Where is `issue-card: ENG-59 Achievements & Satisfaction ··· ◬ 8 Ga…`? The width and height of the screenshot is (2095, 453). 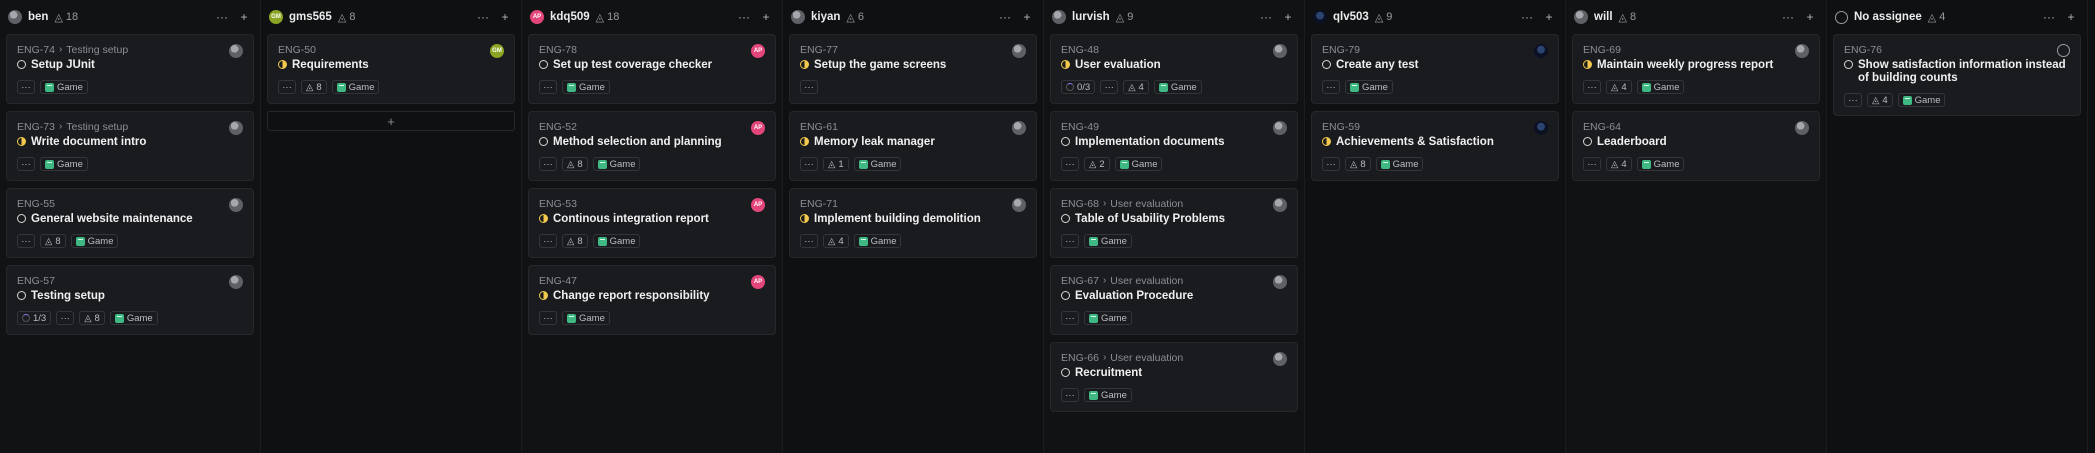 issue-card: ENG-59 Achievements & Satisfaction ··· ◬ 8 Ga… is located at coordinates (1435, 146).